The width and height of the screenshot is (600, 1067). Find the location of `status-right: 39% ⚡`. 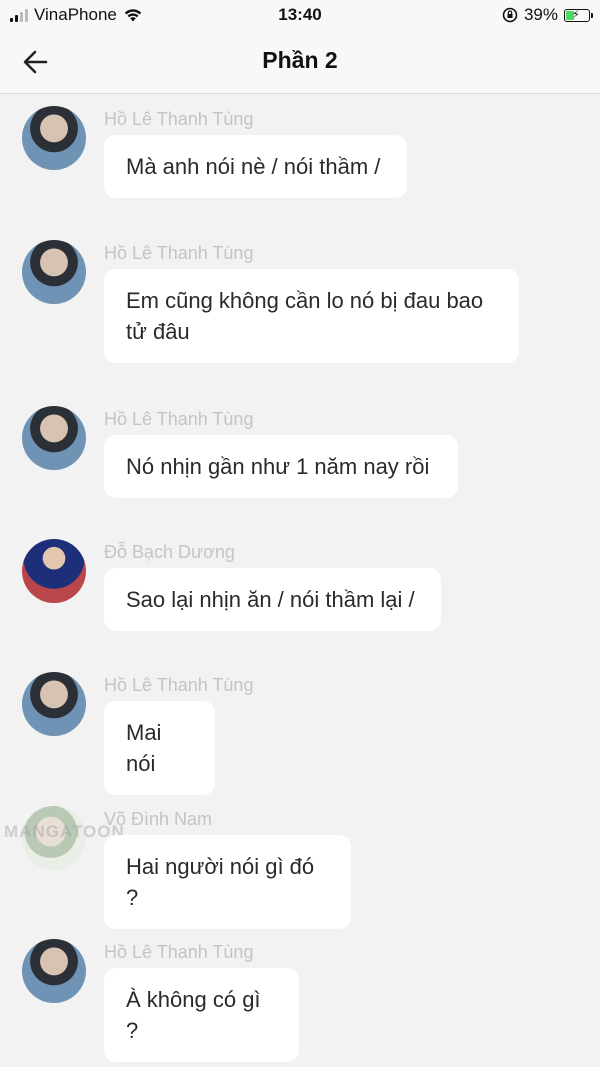

status-right: 39% ⚡ is located at coordinates (547, 15).